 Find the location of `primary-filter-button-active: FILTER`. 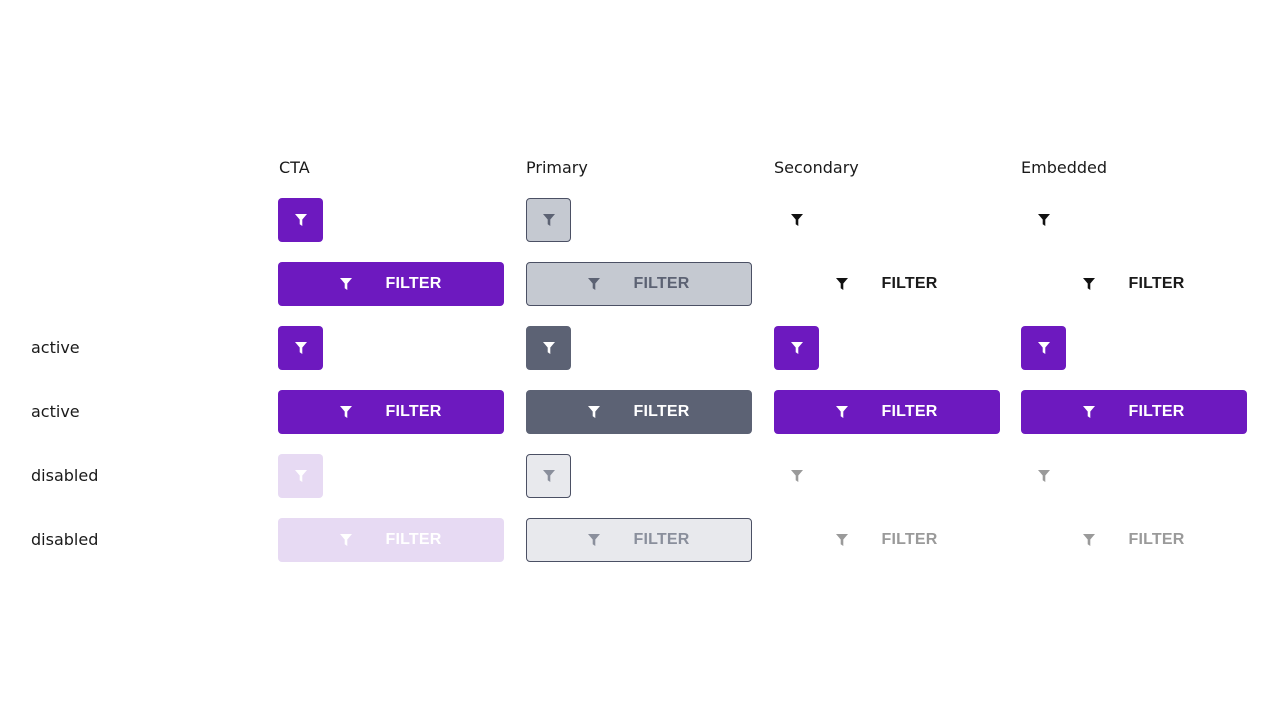

primary-filter-button-active: FILTER is located at coordinates (639, 412).